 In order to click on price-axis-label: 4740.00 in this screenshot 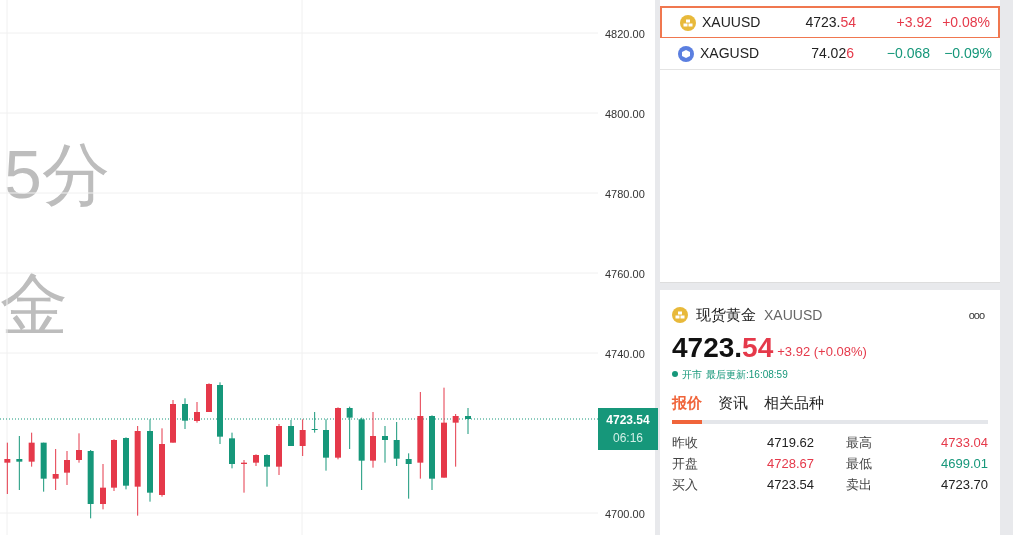, I will do `click(625, 354)`.